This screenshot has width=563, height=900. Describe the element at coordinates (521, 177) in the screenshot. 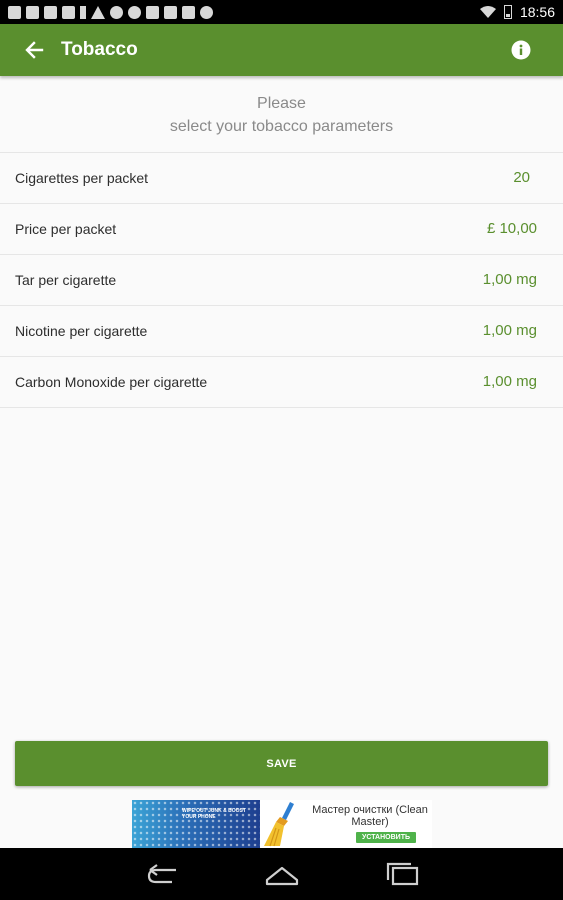

I see `param-value: 20` at that location.